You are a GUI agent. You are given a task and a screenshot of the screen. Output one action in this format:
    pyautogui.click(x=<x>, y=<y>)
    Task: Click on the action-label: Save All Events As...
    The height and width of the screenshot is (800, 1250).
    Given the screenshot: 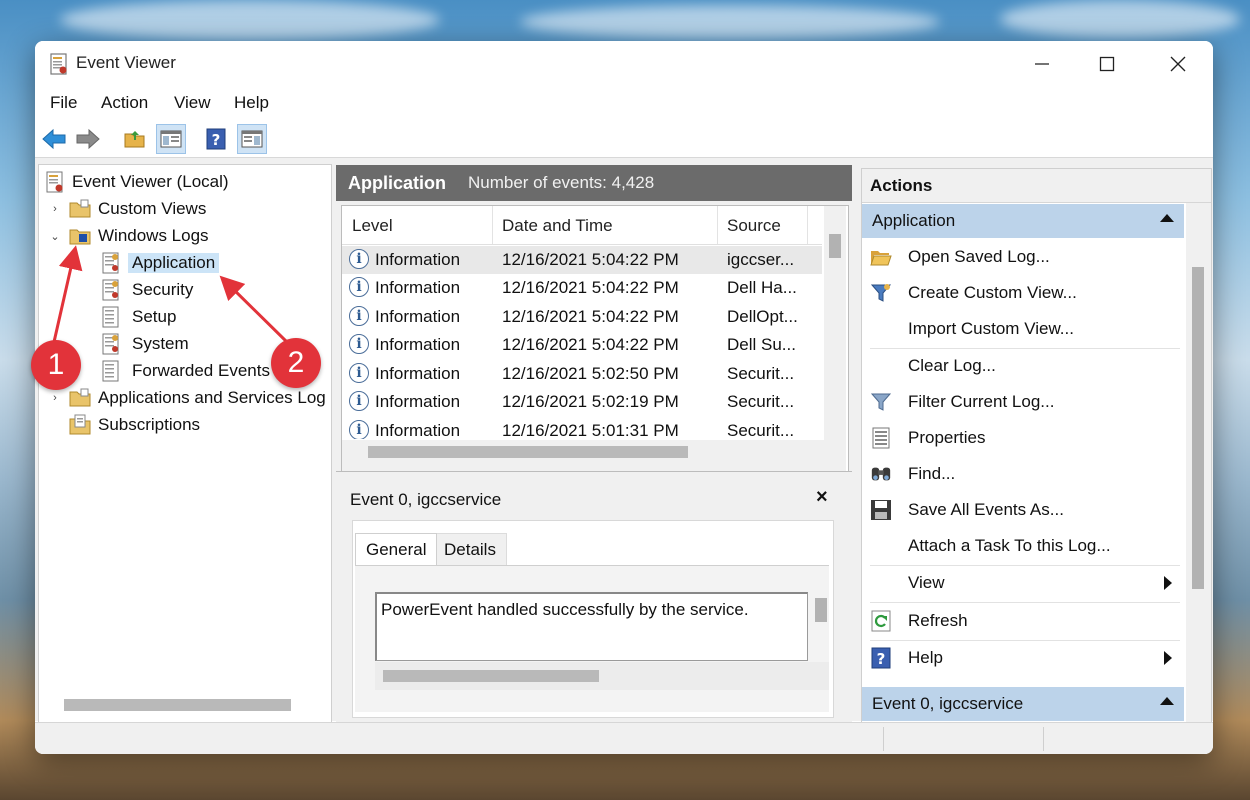 What is the action you would take?
    pyautogui.click(x=986, y=509)
    